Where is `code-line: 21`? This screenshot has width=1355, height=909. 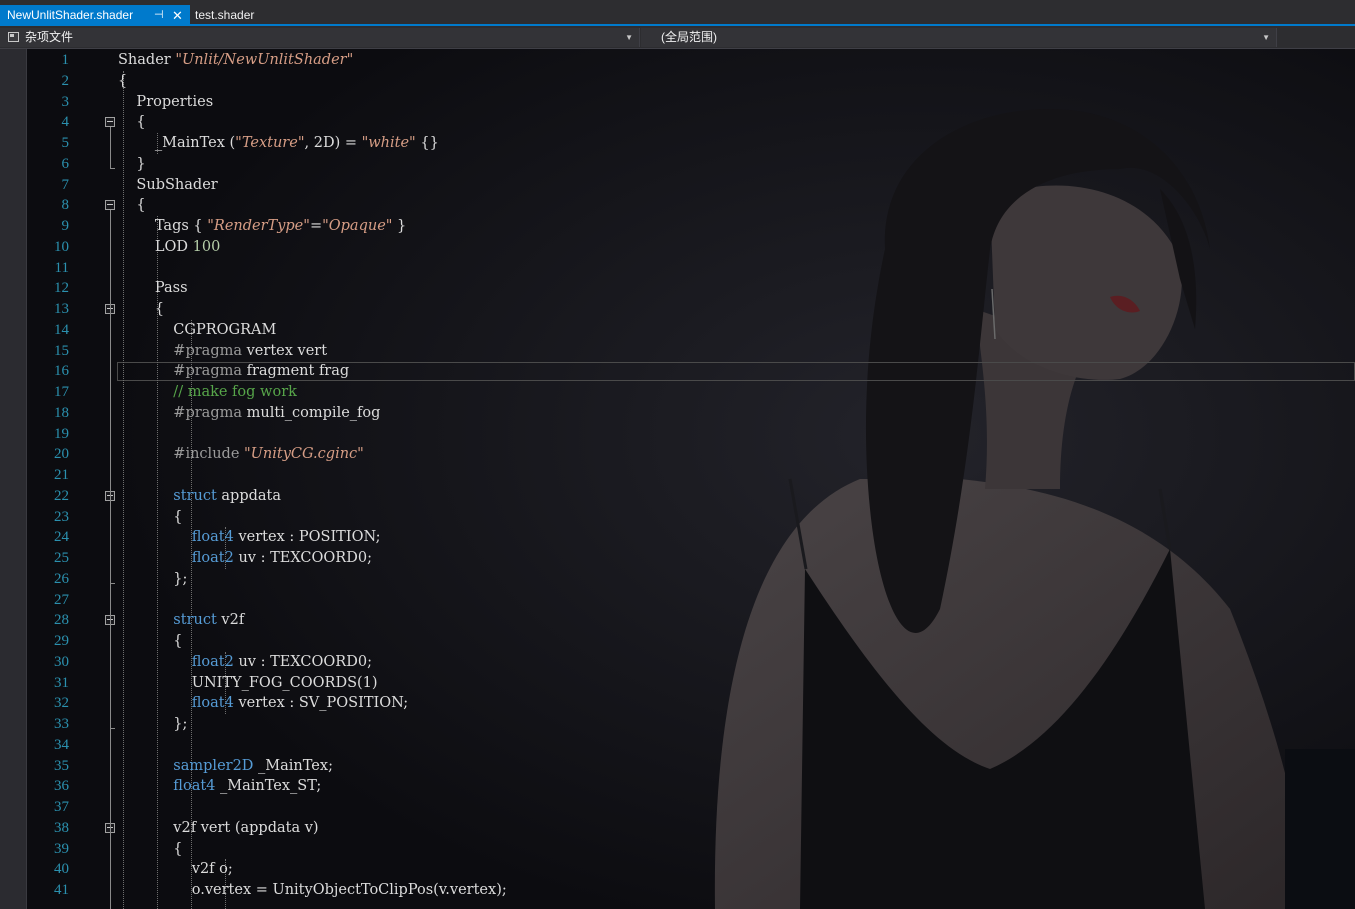
code-line: 21 is located at coordinates (677, 475).